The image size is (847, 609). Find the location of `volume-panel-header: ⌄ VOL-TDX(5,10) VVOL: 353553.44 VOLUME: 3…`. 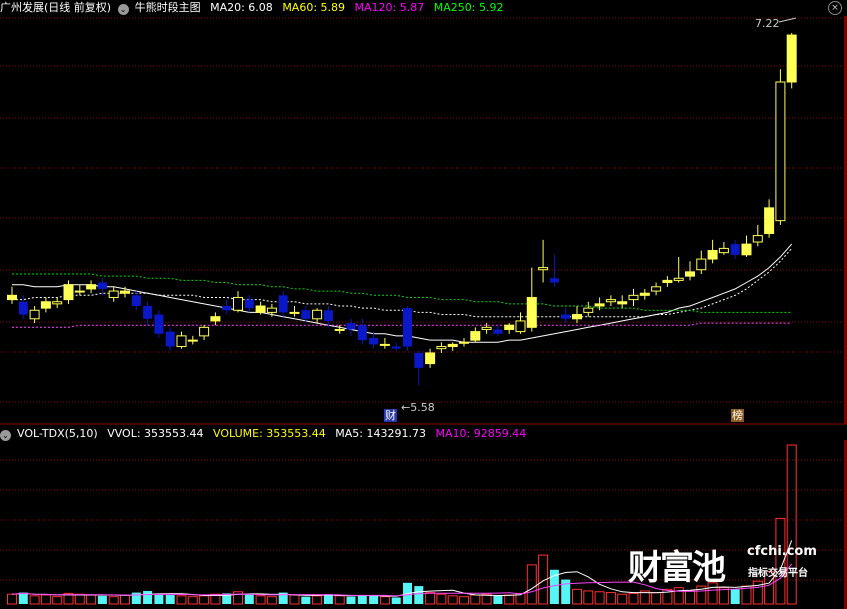

volume-panel-header: ⌄ VOL-TDX(5,10) VVOL: 353553.44 VOLUME: 3… is located at coordinates (266, 434).